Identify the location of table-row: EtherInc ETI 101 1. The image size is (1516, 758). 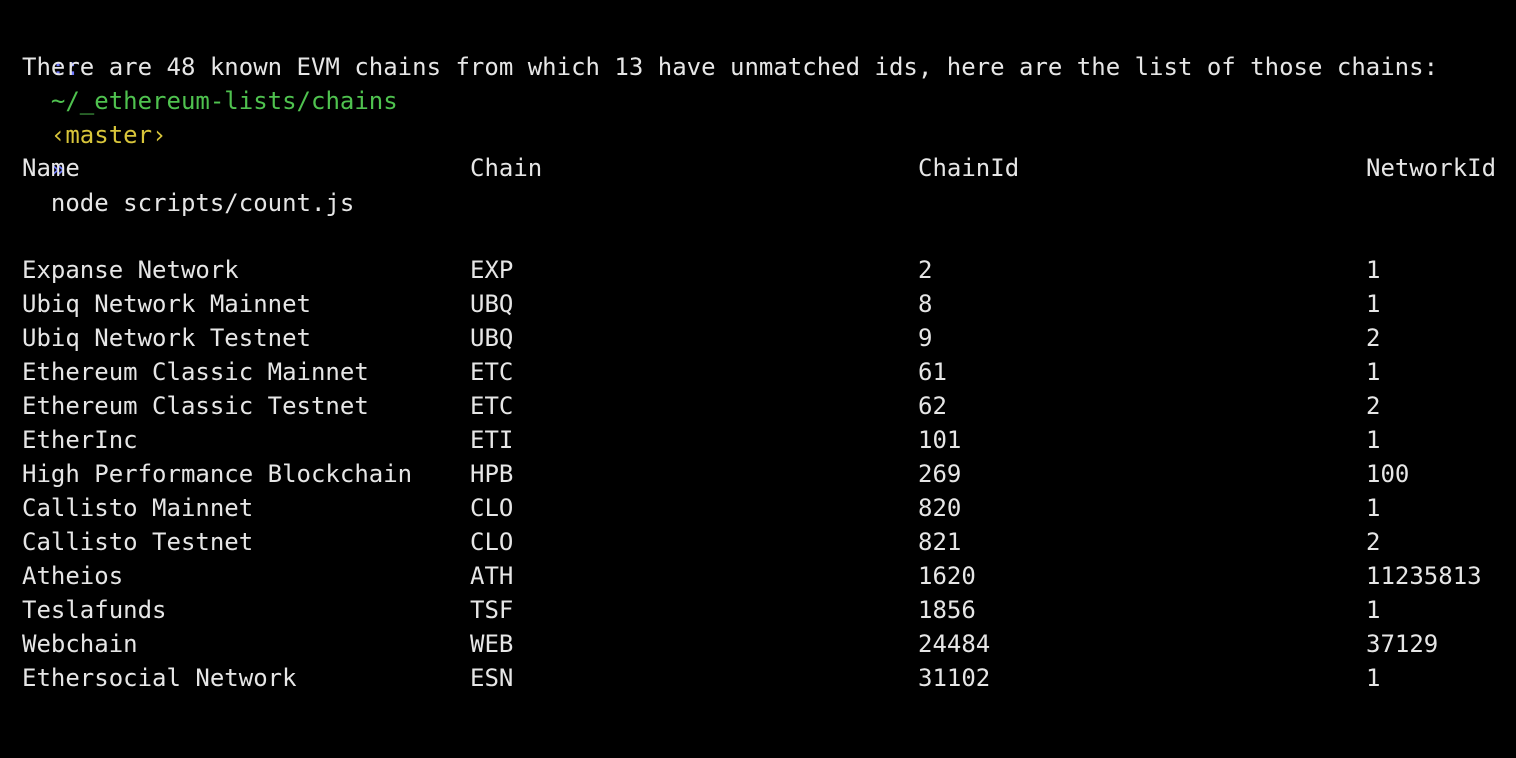
(758, 440).